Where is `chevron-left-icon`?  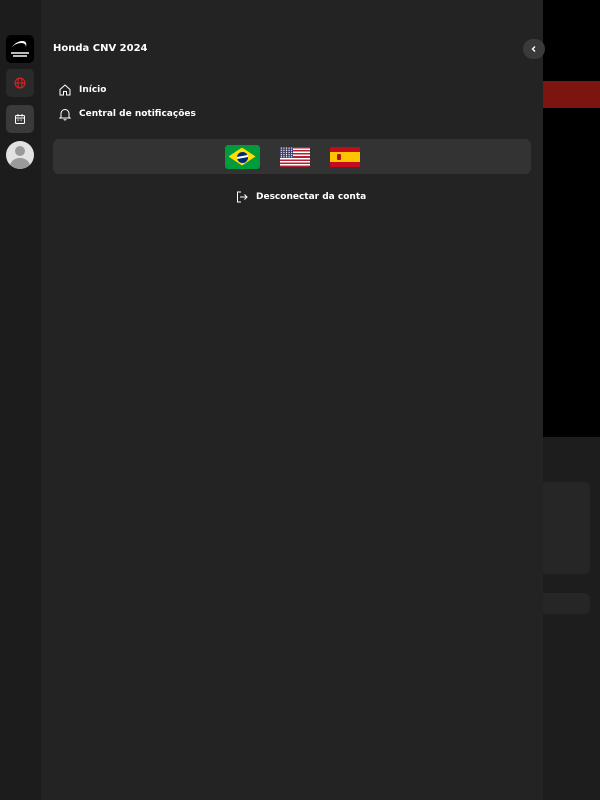 chevron-left-icon is located at coordinates (533, 49).